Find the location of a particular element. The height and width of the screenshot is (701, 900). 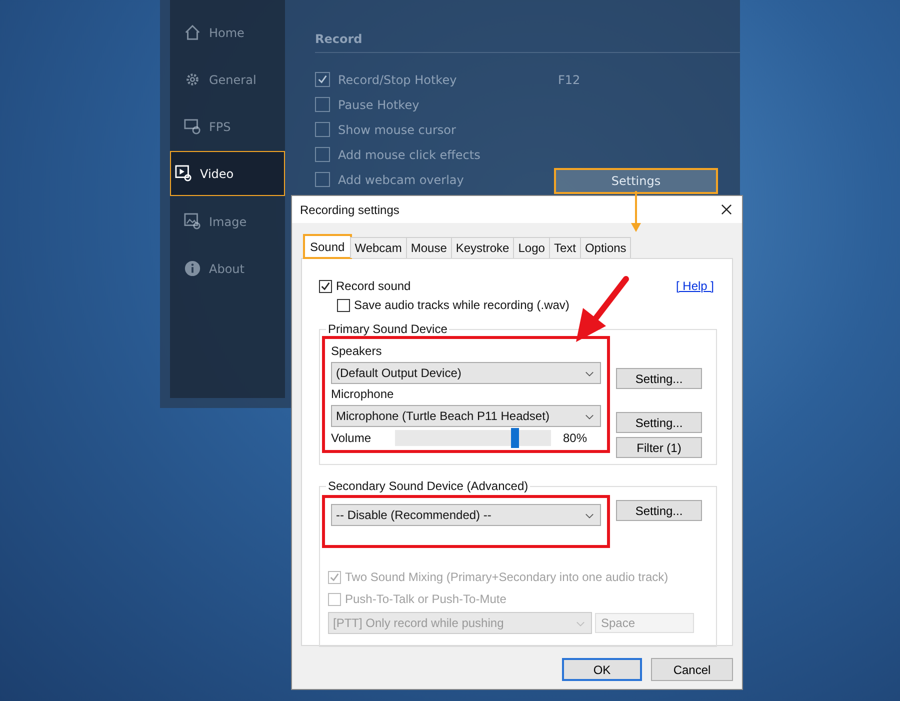

dropdown: Microphone (Turtle Beach P11 Headset) is located at coordinates (466, 416).